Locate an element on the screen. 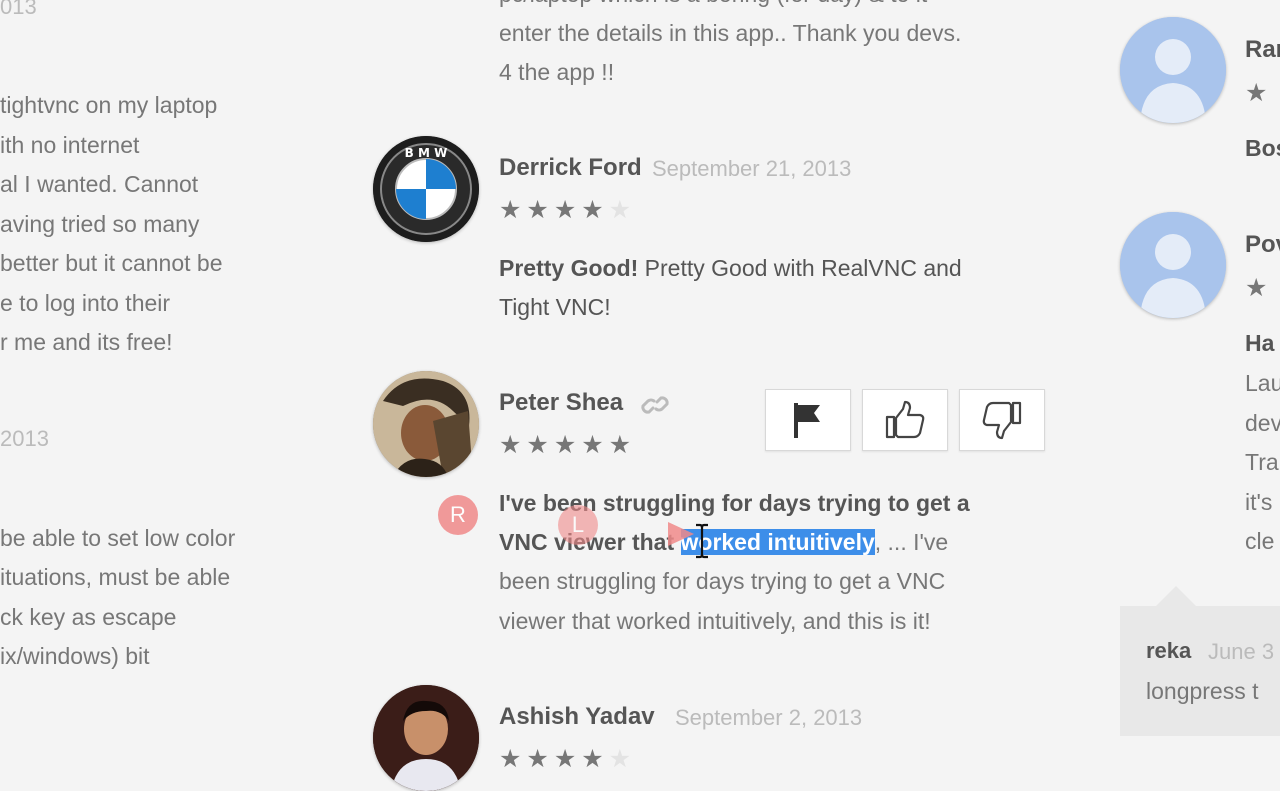  review-date: September 21, 2013 is located at coordinates (752, 168).